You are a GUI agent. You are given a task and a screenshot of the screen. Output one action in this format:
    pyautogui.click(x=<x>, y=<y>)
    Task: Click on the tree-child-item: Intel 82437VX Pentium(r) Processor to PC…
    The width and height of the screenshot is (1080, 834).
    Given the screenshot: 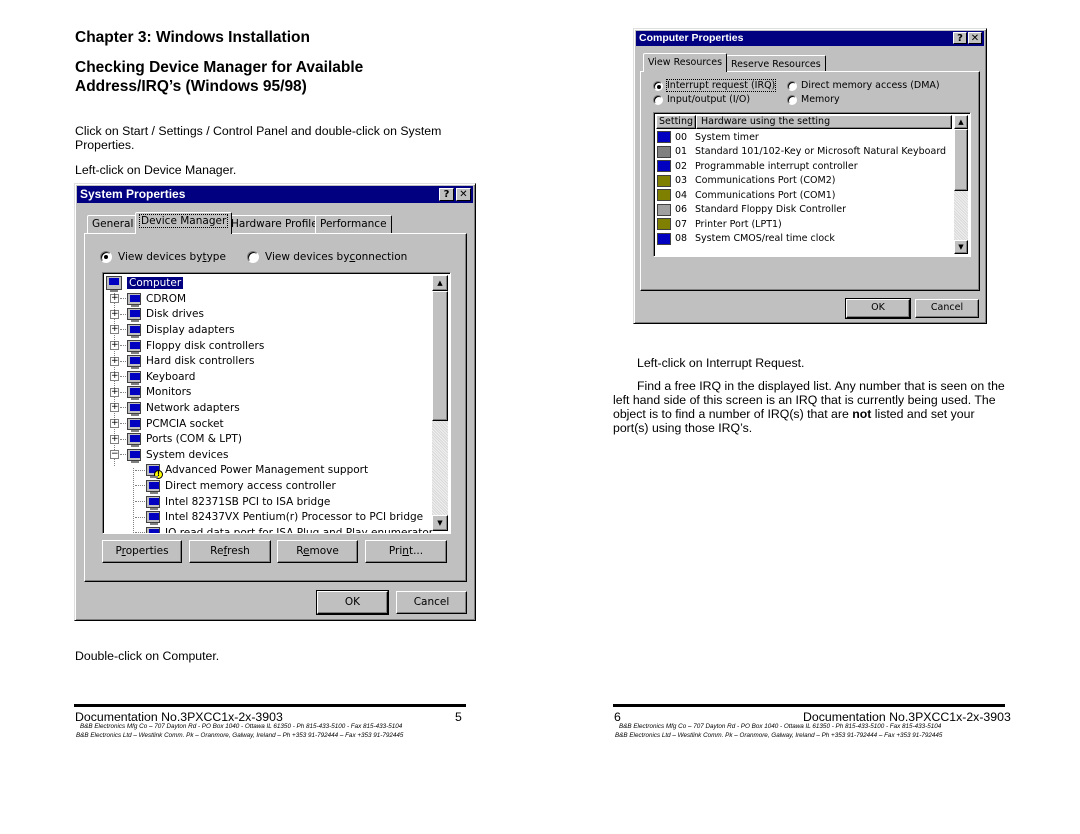 What is the action you would take?
    pyautogui.click(x=278, y=517)
    